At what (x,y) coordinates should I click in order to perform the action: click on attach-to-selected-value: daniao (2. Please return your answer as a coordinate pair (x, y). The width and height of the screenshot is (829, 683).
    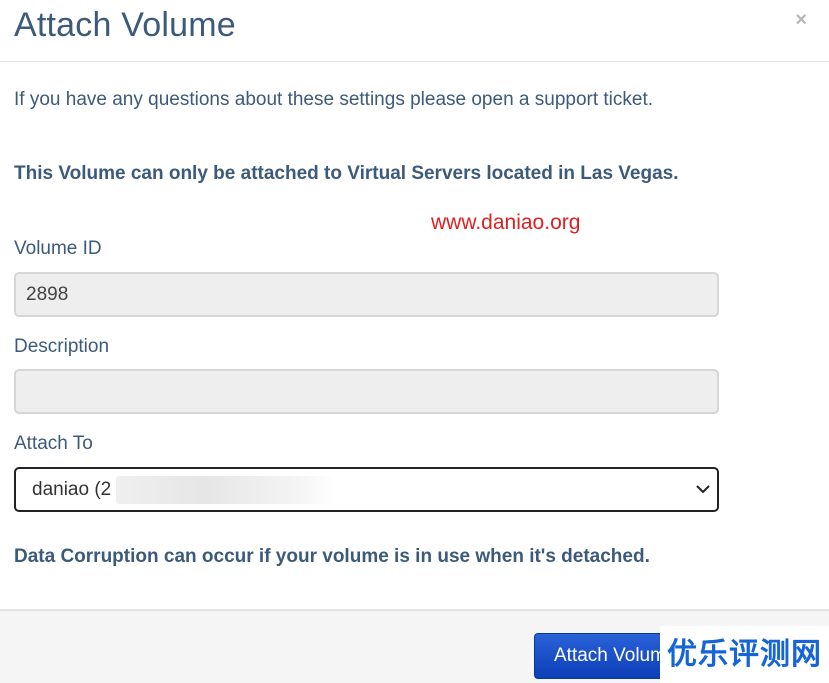
    Looking at the image, I should click on (72, 489).